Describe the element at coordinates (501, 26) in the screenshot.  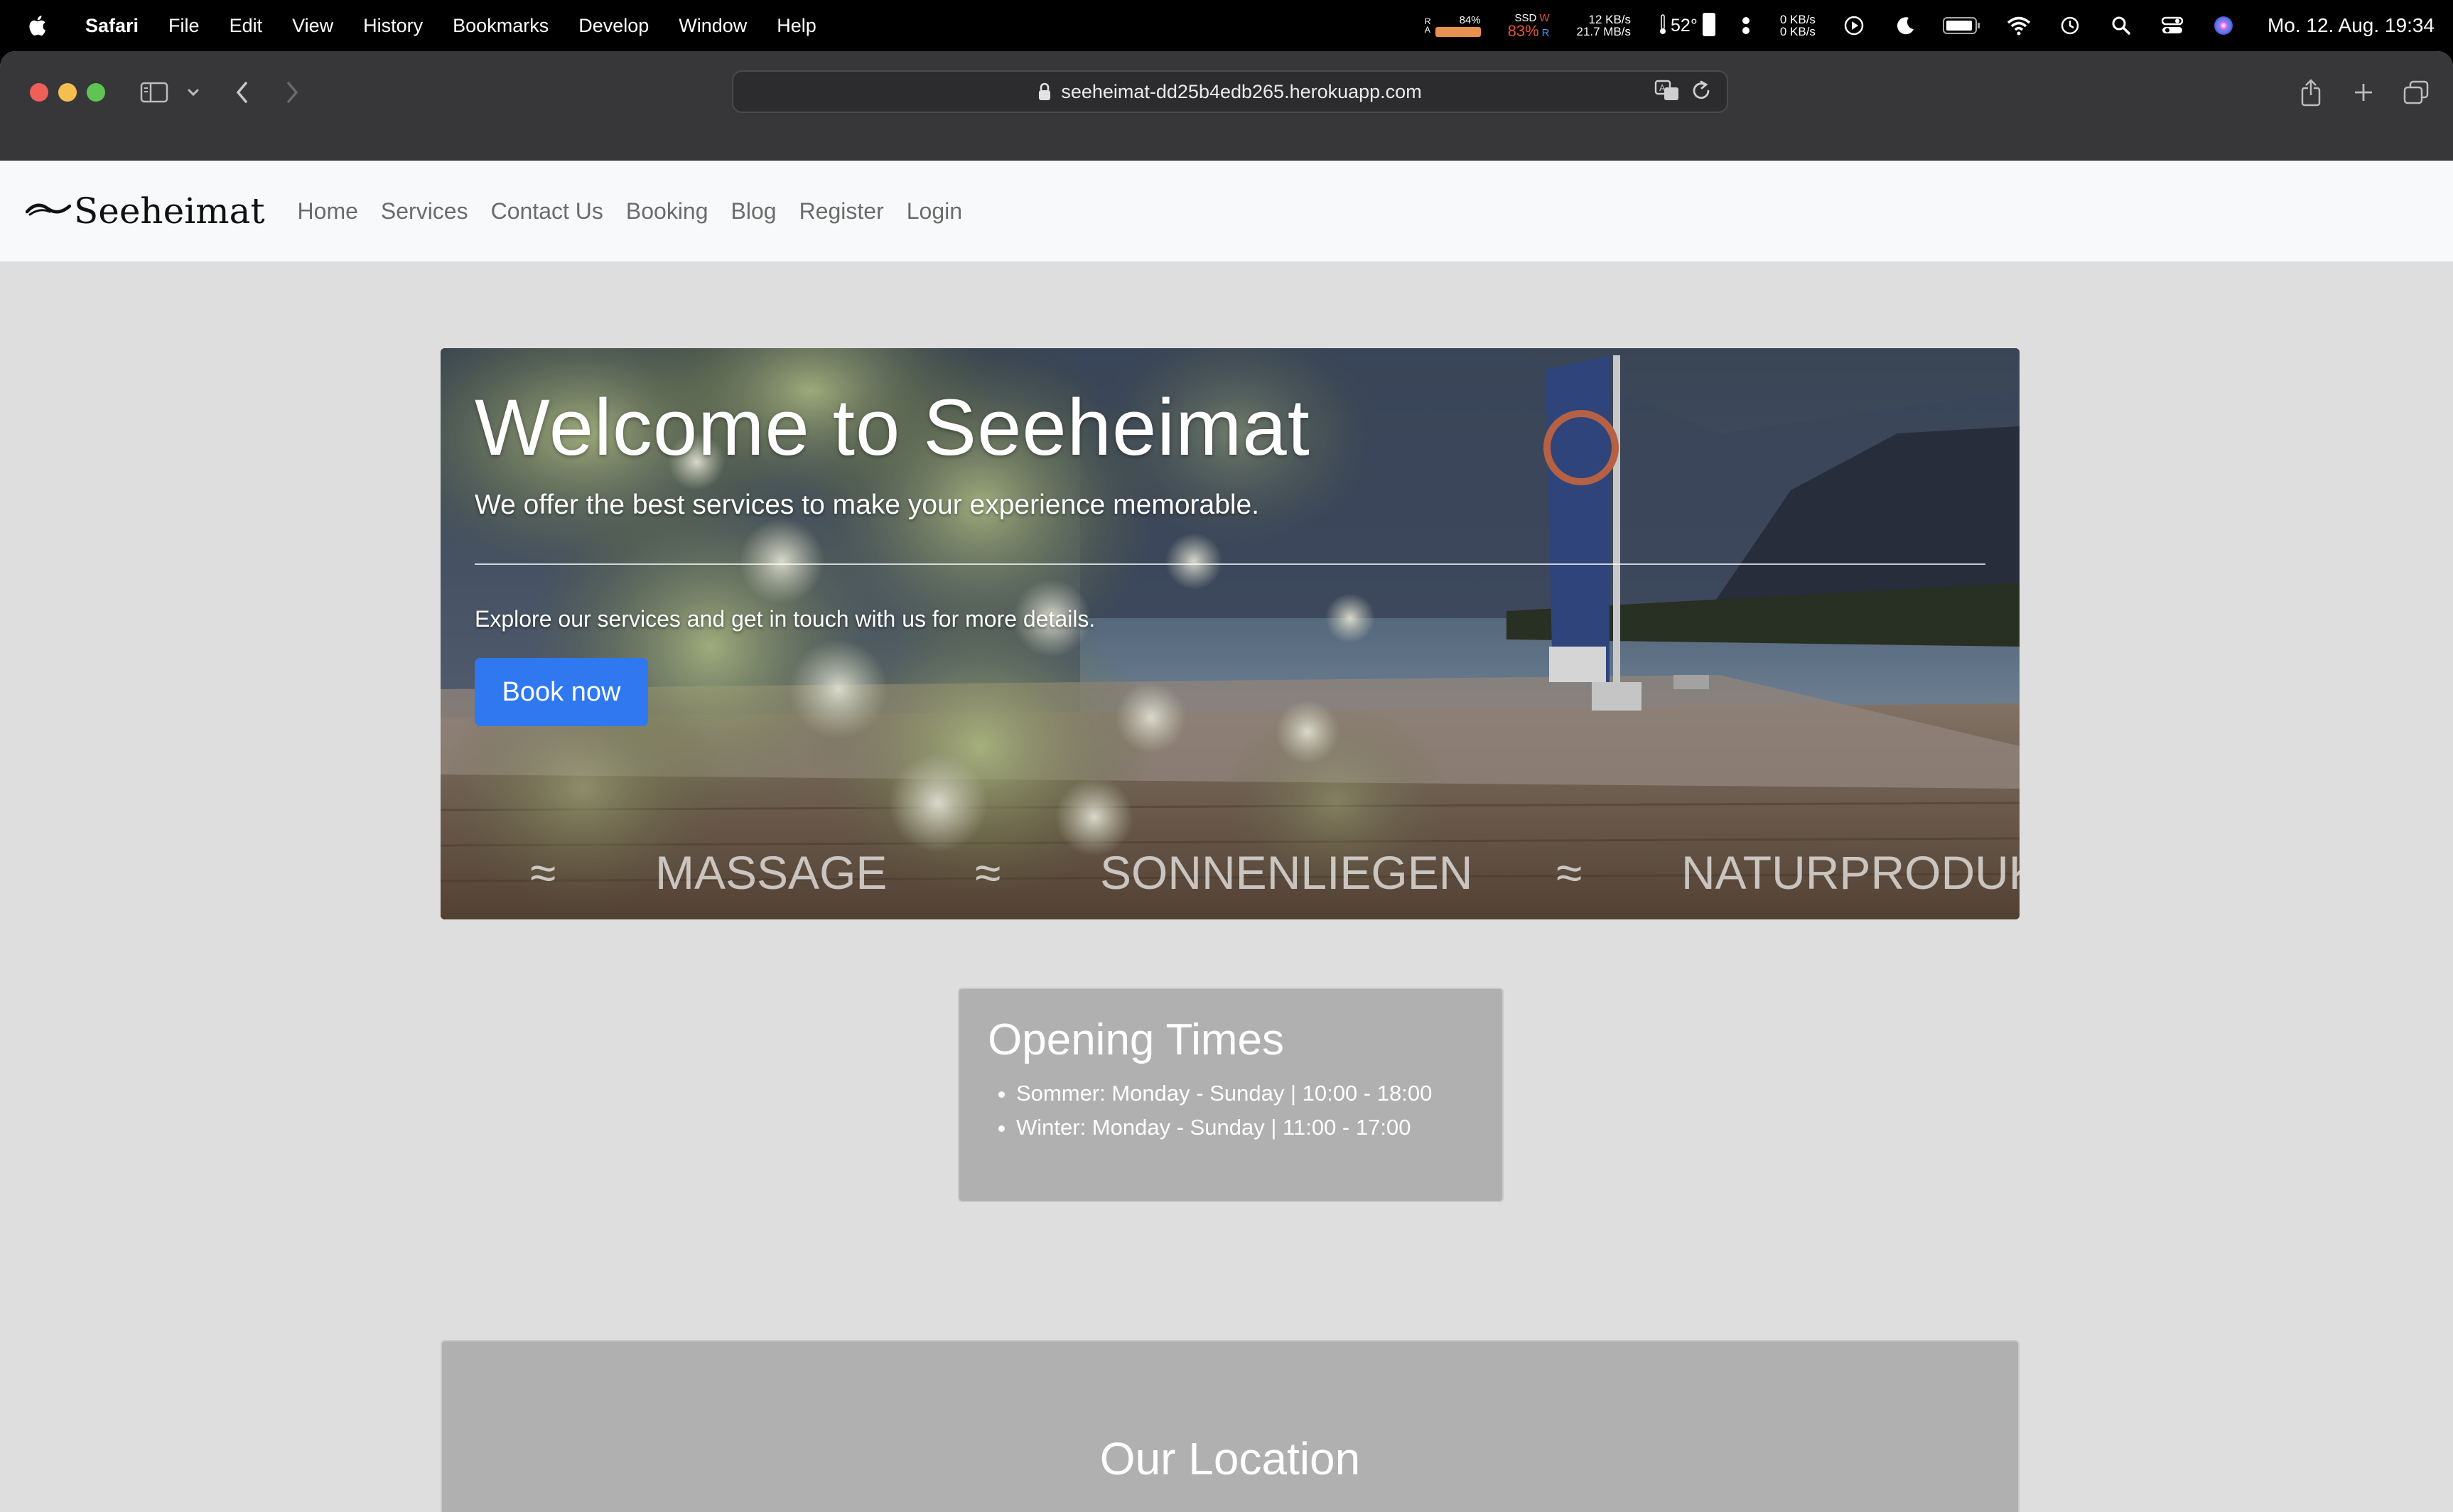
I see `menu-bookmarks: Bookmarks` at that location.